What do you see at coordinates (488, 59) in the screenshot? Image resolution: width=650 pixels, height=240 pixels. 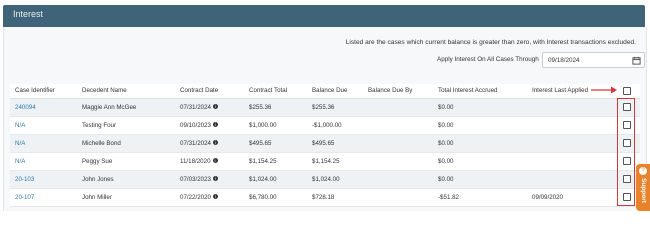 I see `apply-interest-label: Apply Interest On All Cases Through` at bounding box center [488, 59].